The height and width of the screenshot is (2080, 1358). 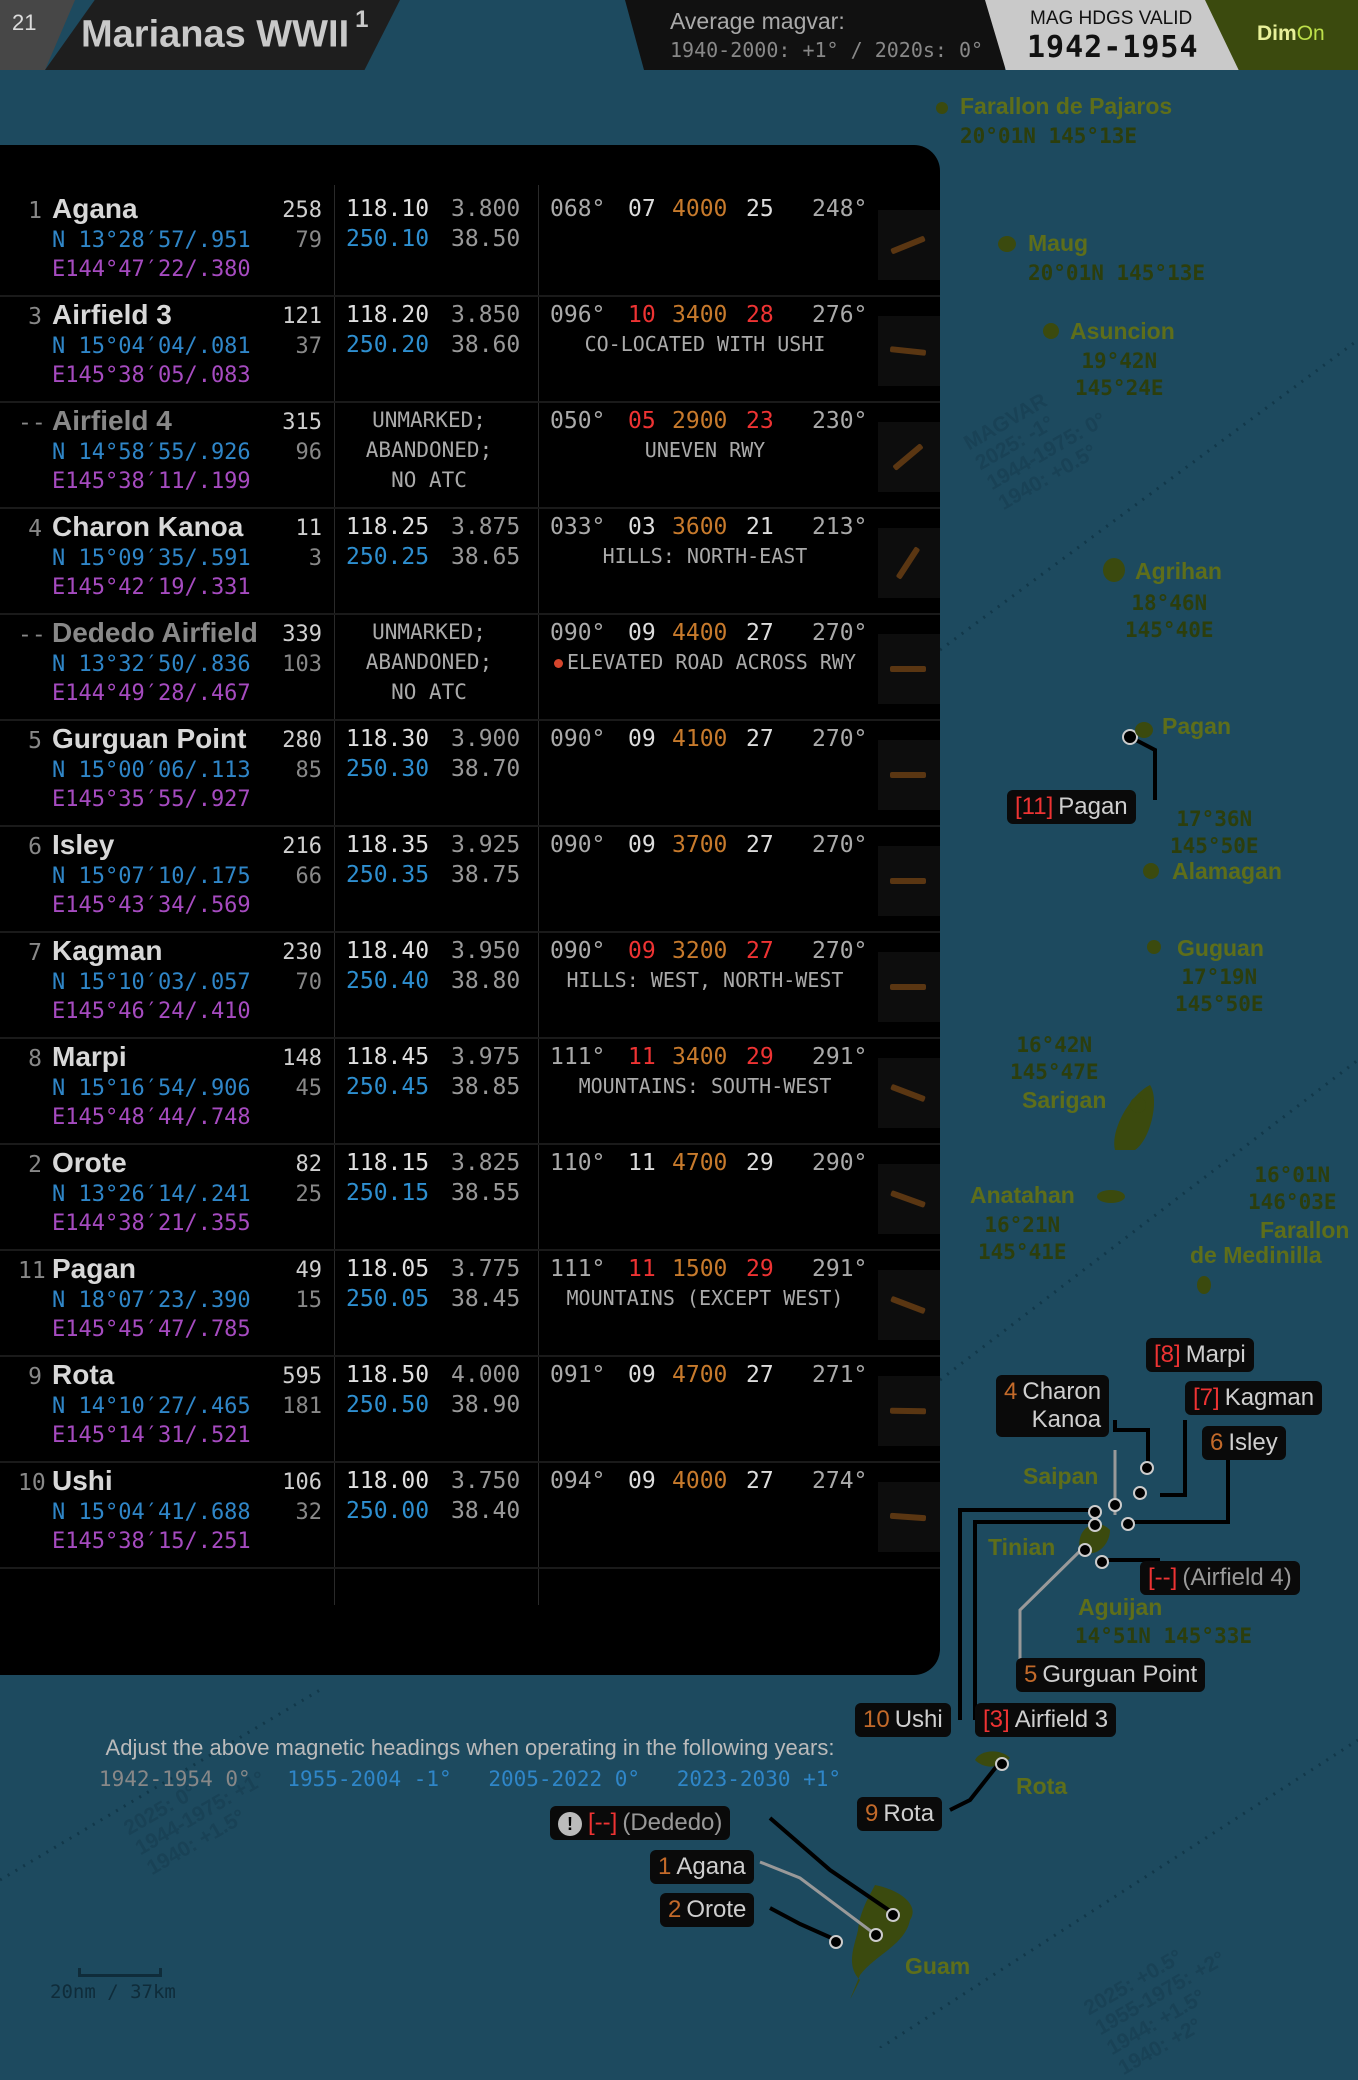 I want to click on row-number: 5, so click(x=35, y=741).